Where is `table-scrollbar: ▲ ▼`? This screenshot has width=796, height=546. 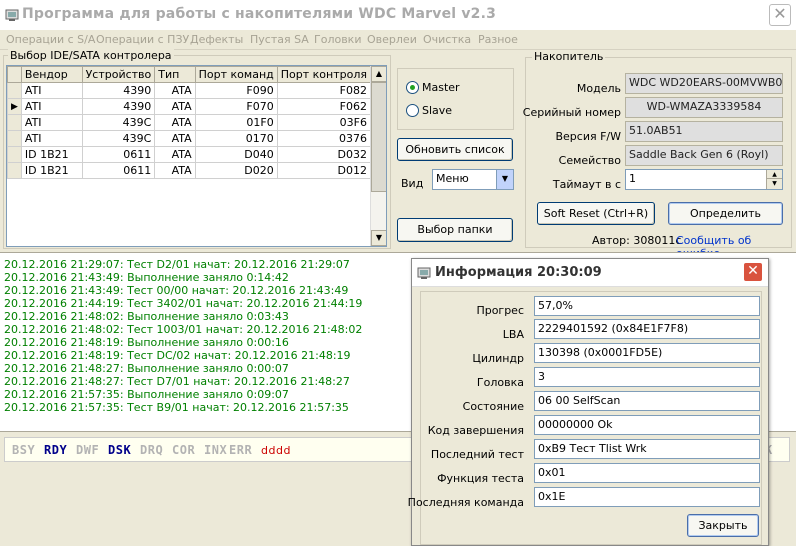 table-scrollbar: ▲ ▼ is located at coordinates (378, 156).